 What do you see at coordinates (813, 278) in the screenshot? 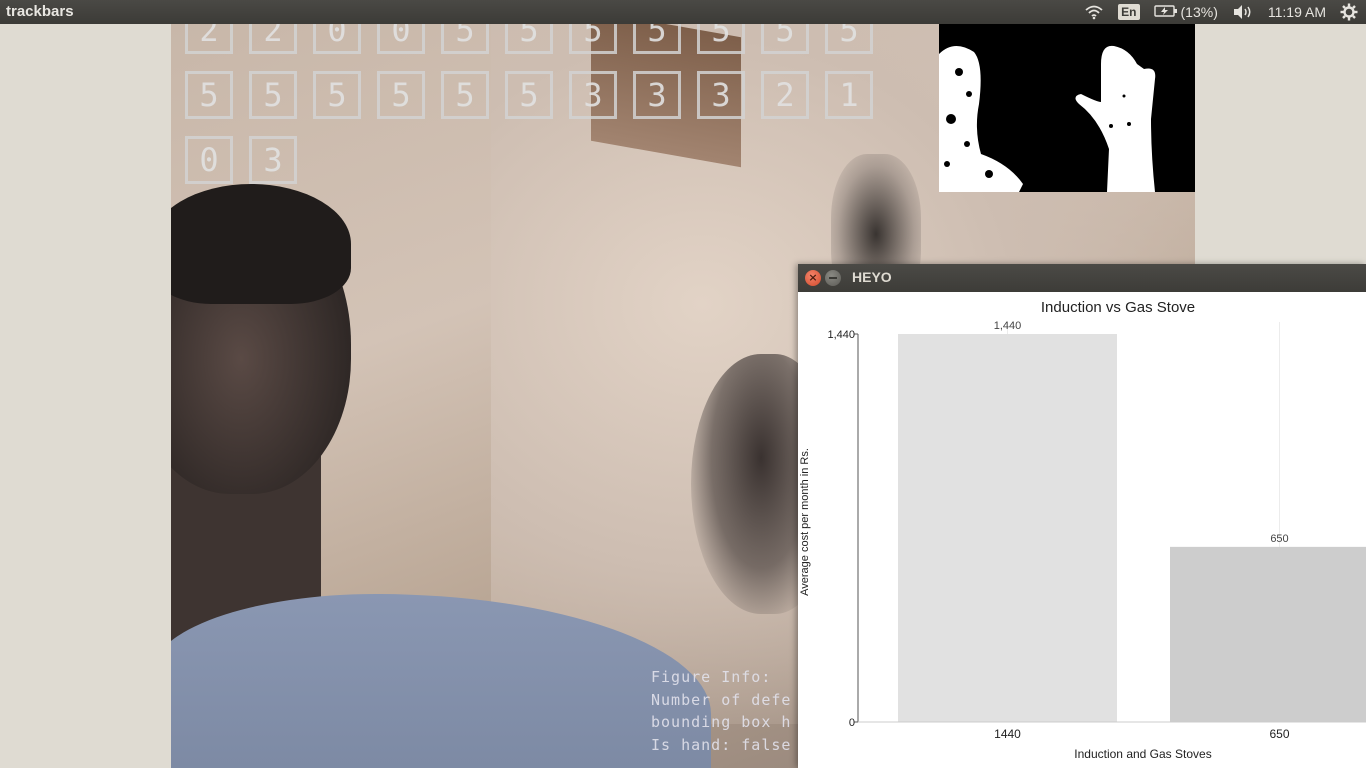
I see `close-button: ×` at bounding box center [813, 278].